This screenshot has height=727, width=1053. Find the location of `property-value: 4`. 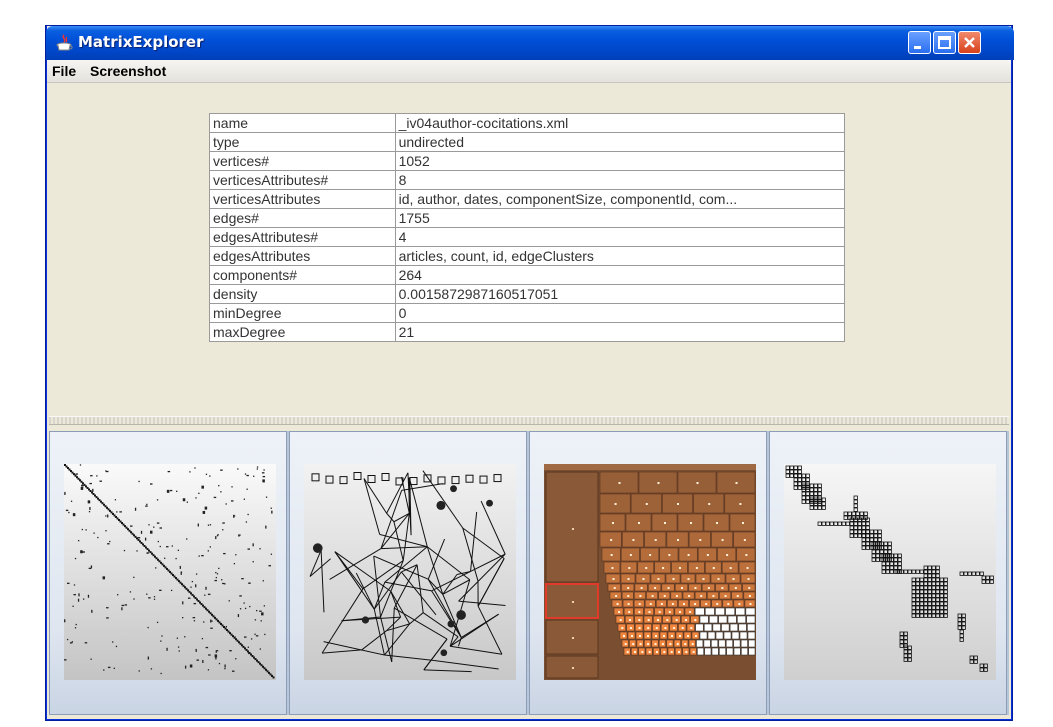

property-value: 4 is located at coordinates (620, 237).